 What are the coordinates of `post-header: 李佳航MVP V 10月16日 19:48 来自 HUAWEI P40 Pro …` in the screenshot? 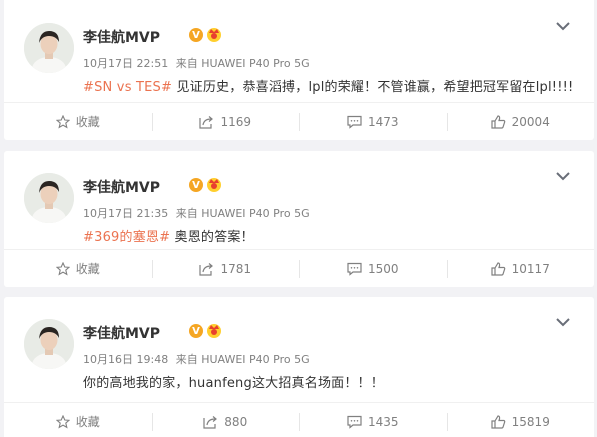 It's located at (299, 345).